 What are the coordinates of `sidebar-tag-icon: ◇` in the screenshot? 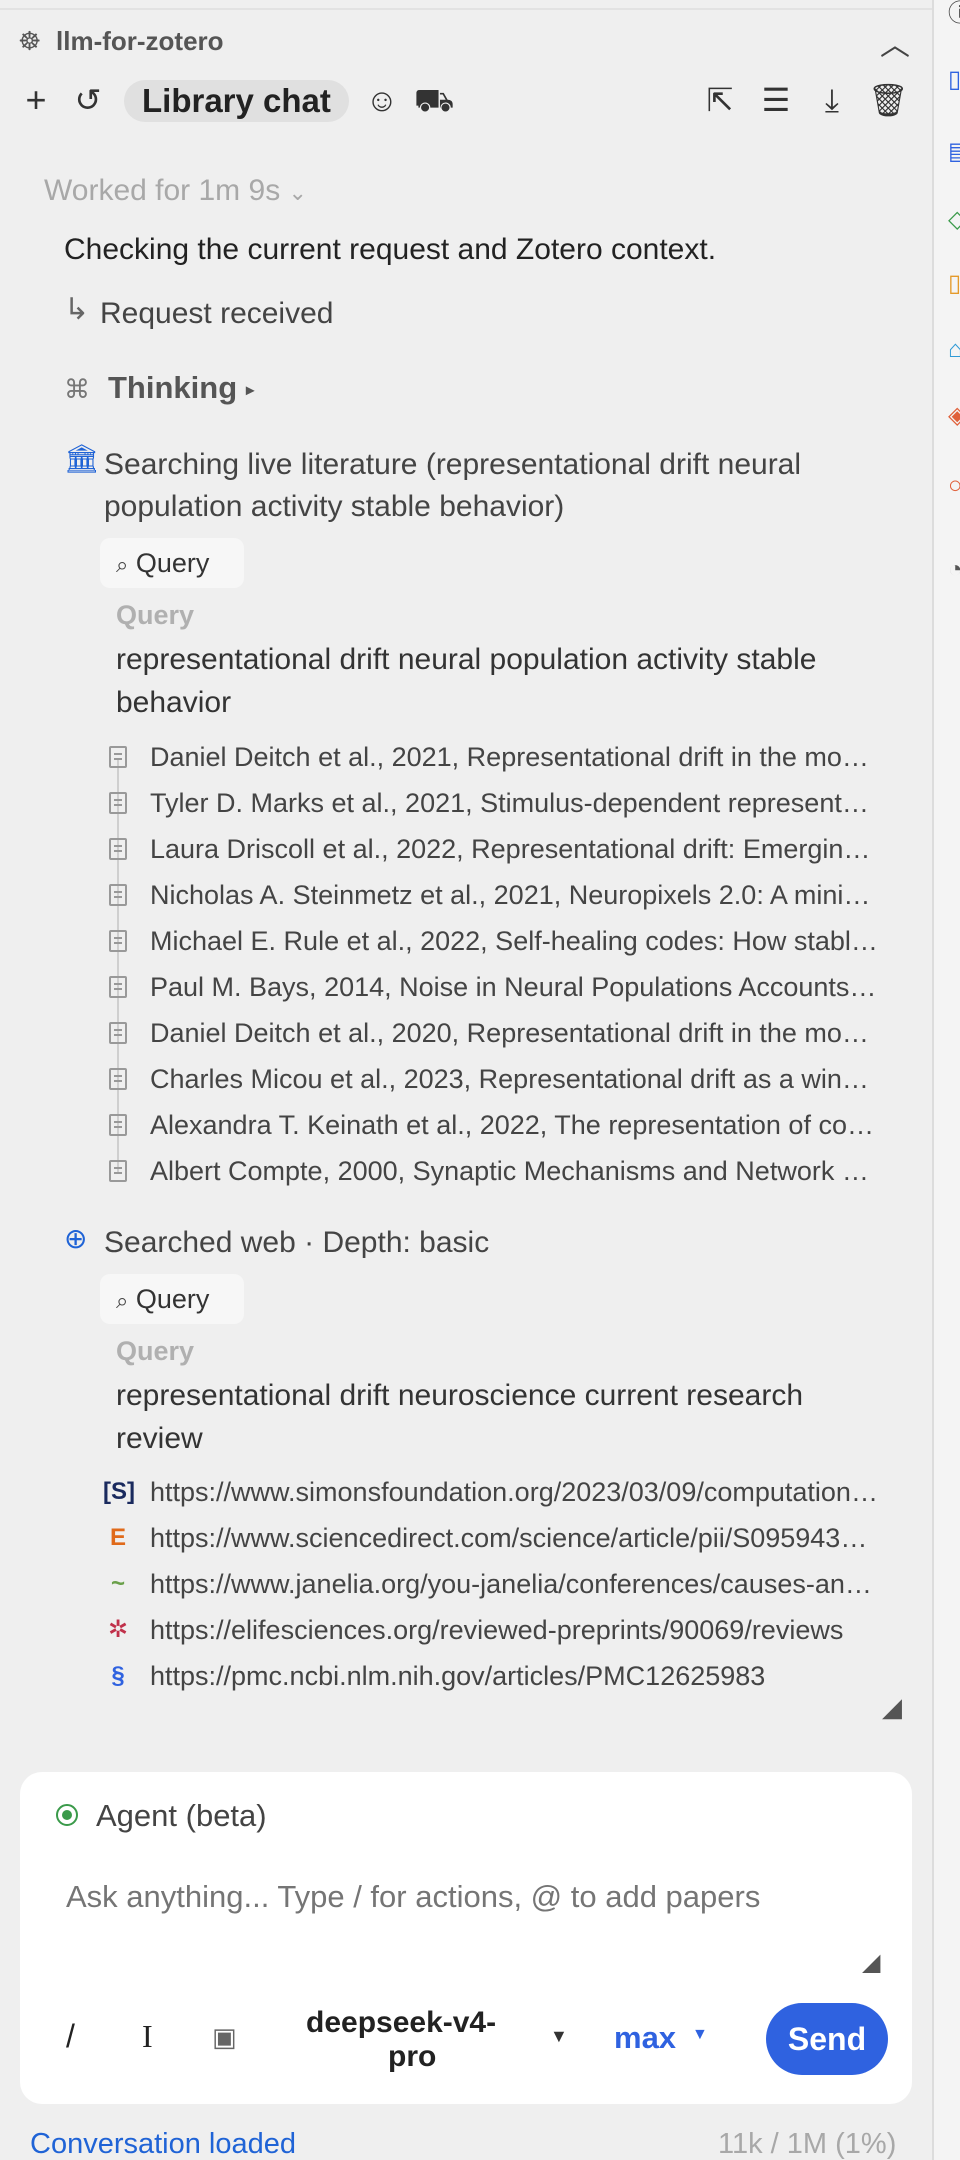 It's located at (954, 220).